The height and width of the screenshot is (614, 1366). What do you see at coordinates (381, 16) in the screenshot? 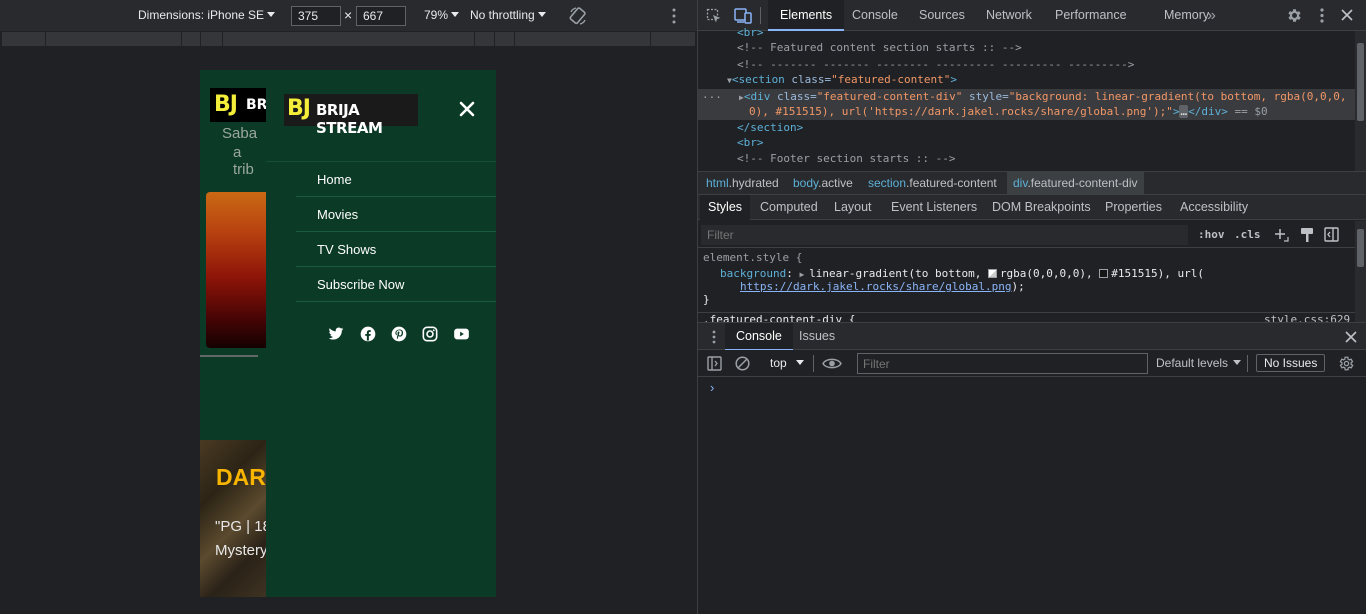
I see `height-input` at bounding box center [381, 16].